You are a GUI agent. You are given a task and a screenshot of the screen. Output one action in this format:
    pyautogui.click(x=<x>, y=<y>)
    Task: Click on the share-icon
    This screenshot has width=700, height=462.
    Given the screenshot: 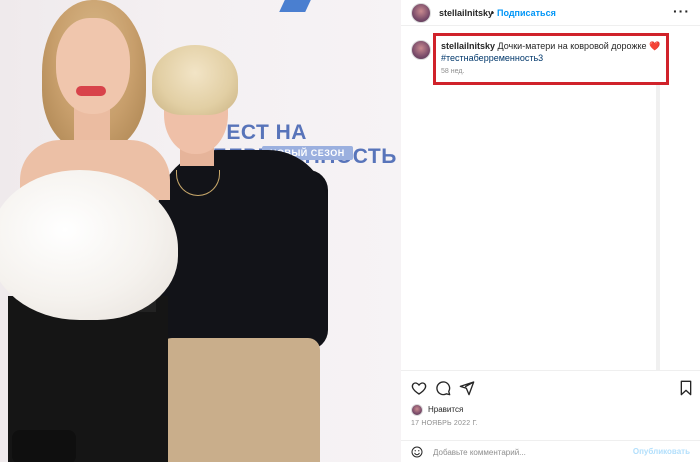 What is the action you would take?
    pyautogui.click(x=467, y=388)
    